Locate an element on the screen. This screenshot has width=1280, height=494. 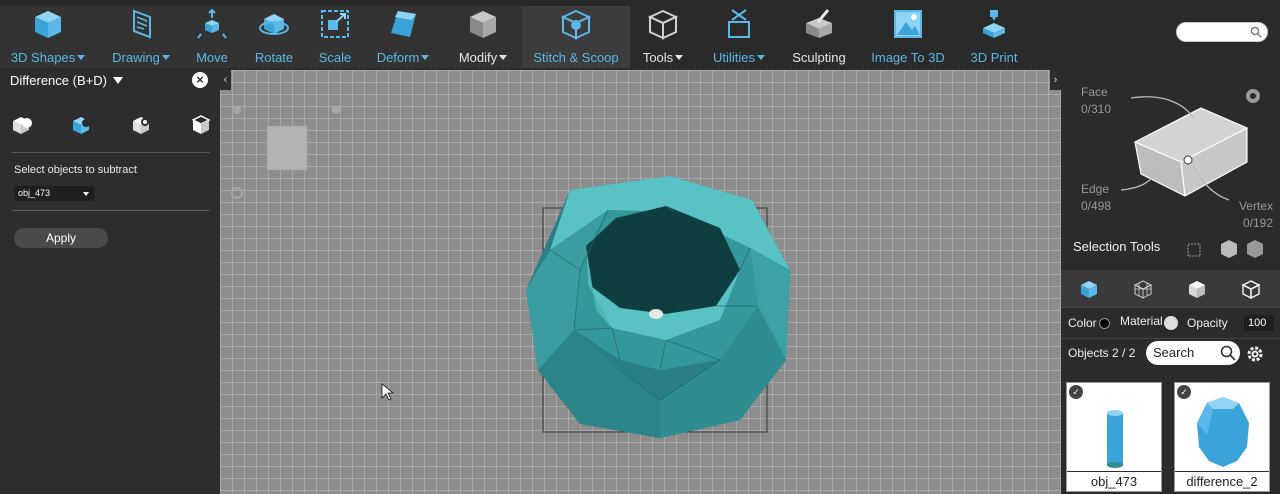
object-thumbnail: ✓ difference_2 is located at coordinates (1222, 437).